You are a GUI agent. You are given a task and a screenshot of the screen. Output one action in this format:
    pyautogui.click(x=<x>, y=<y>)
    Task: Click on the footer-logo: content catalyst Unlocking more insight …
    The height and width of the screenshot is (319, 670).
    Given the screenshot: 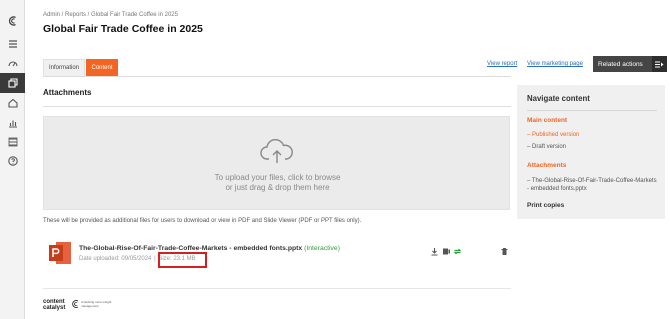 What is the action you would take?
    pyautogui.click(x=77, y=305)
    